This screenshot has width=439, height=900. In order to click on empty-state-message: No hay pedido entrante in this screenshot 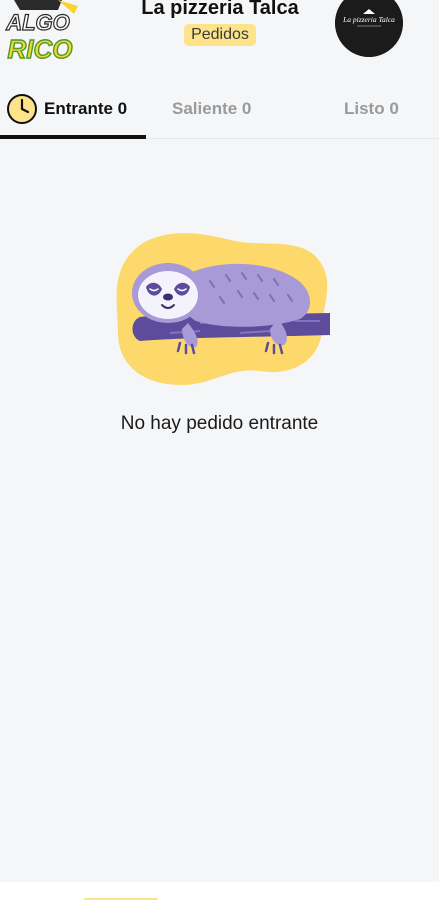, I will do `click(219, 423)`.